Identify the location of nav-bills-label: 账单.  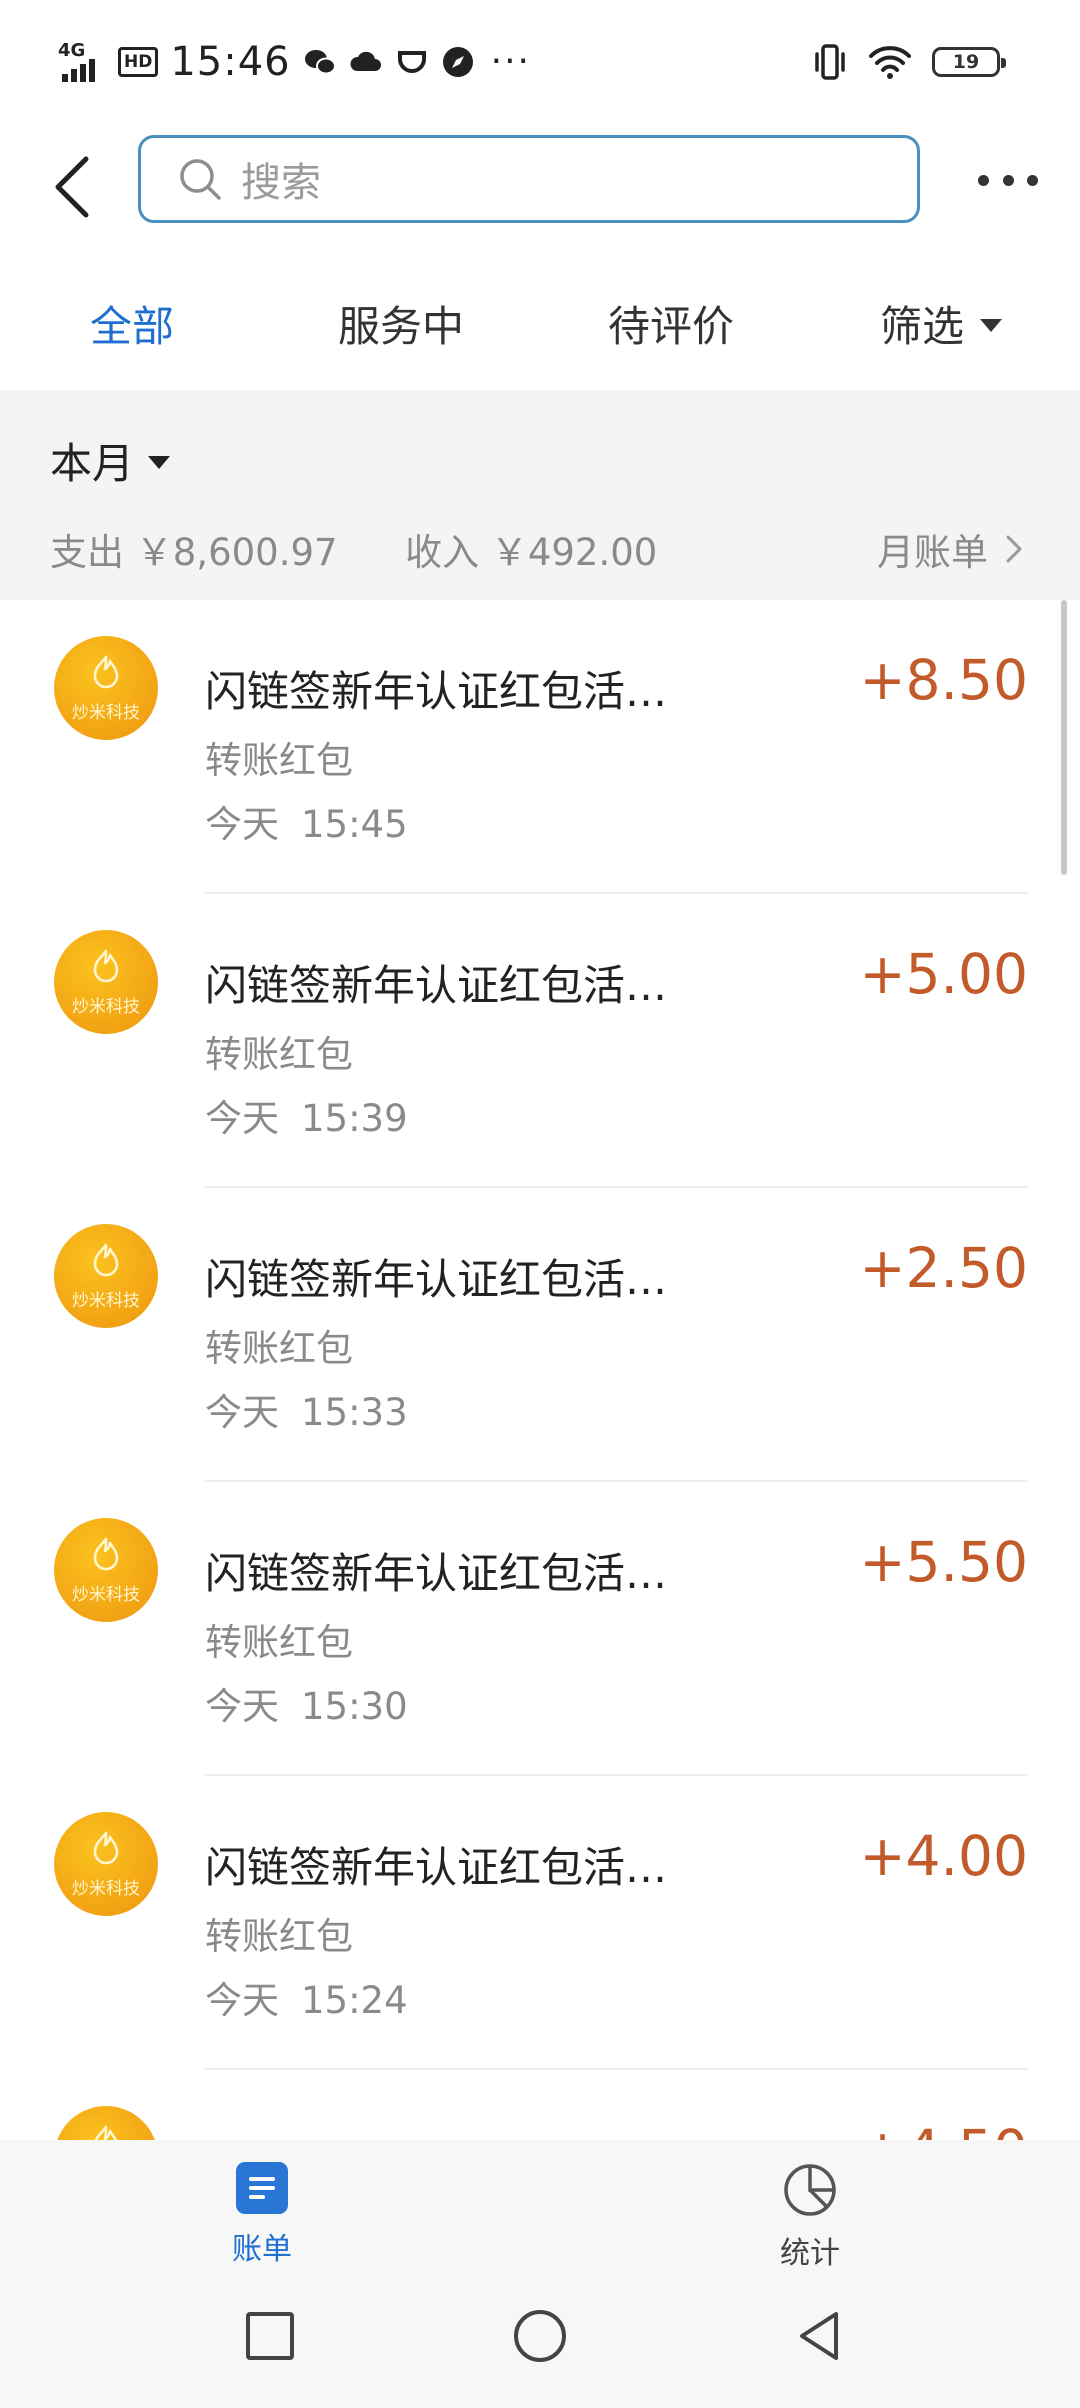
(262, 2249).